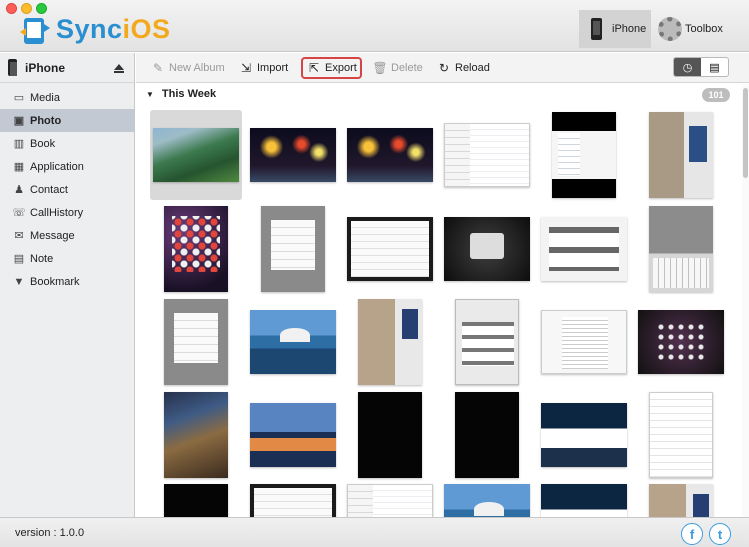 This screenshot has height=547, width=749. I want to click on sidebar-item-photo: ▣ Photo, so click(67, 120).